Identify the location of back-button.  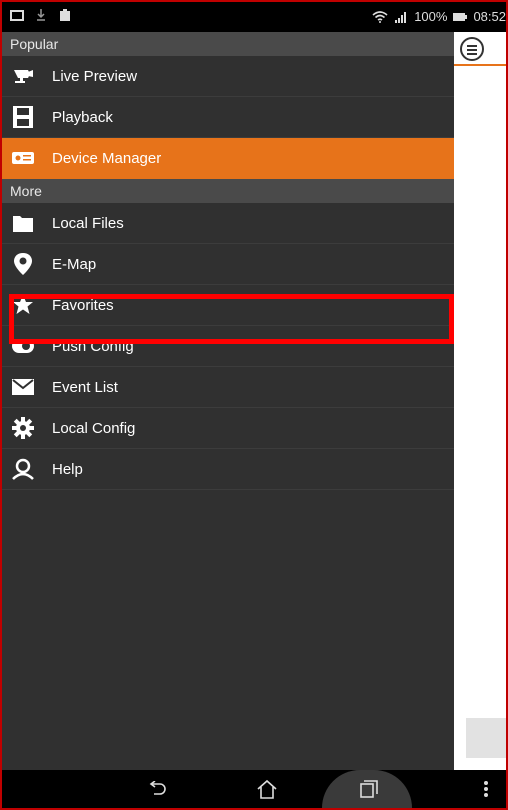
(157, 789).